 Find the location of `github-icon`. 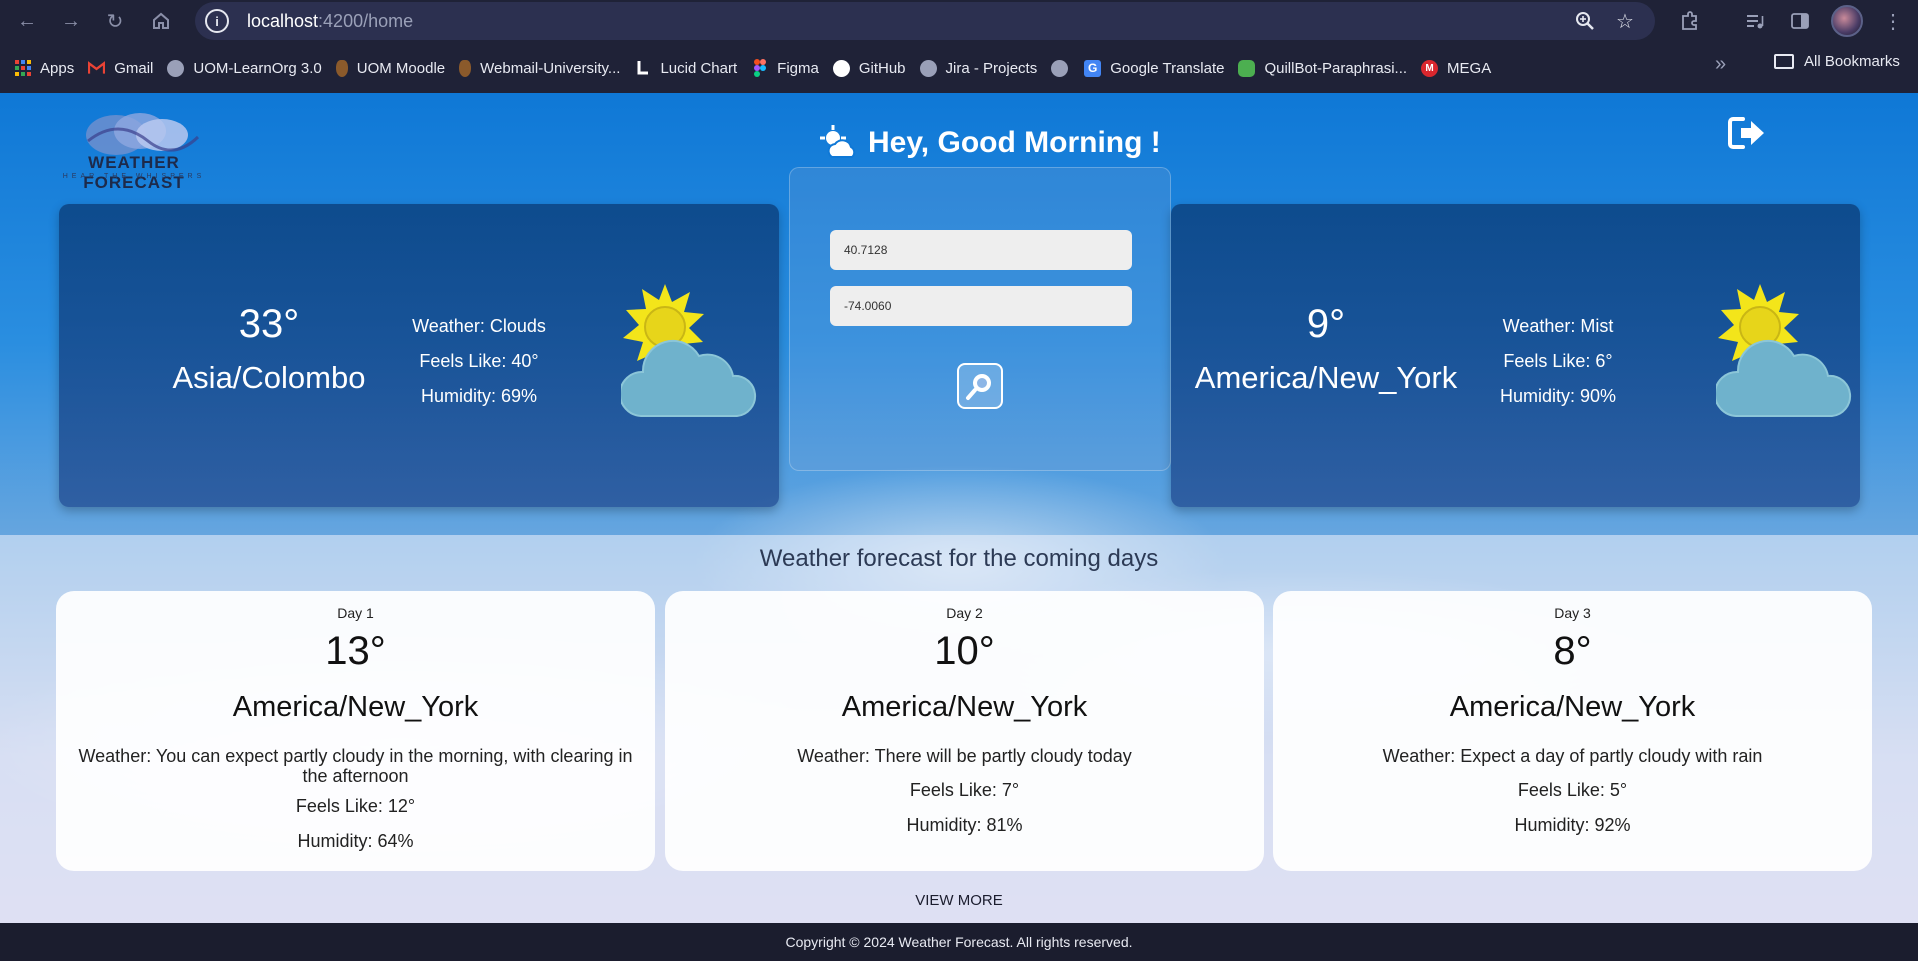

github-icon is located at coordinates (841, 68).